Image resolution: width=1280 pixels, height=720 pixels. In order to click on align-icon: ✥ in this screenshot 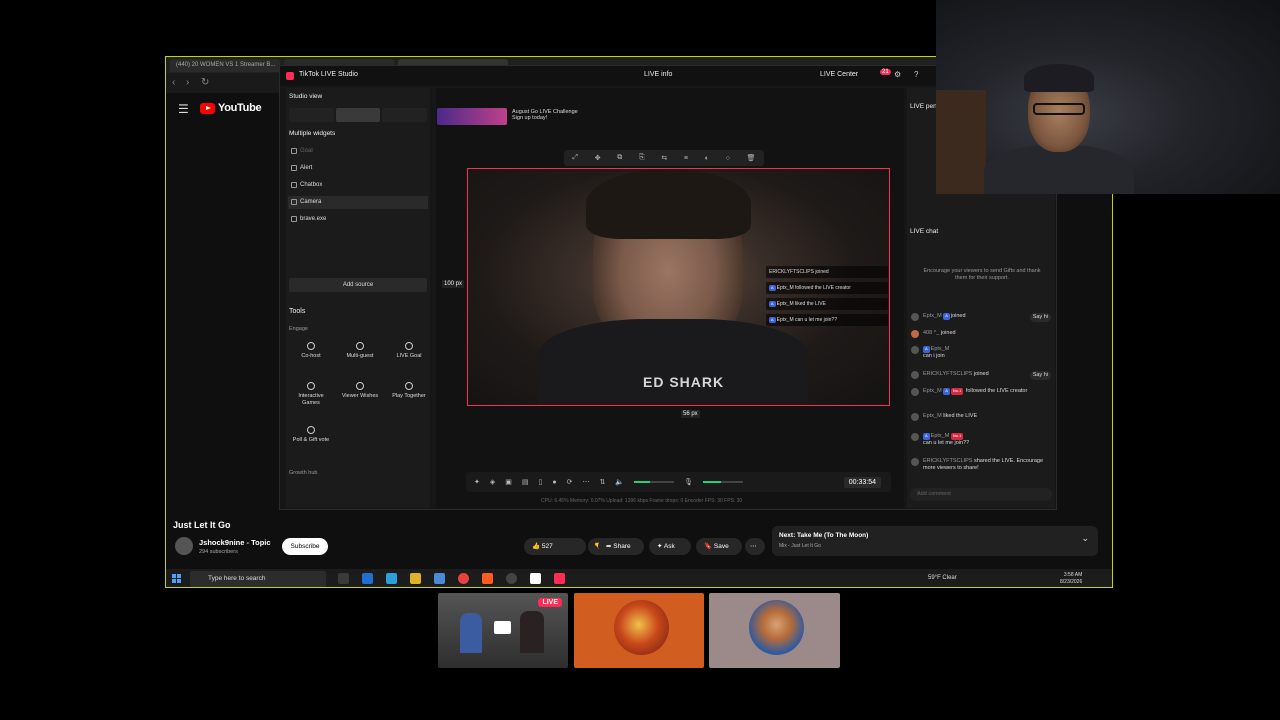, I will do `click(598, 158)`.